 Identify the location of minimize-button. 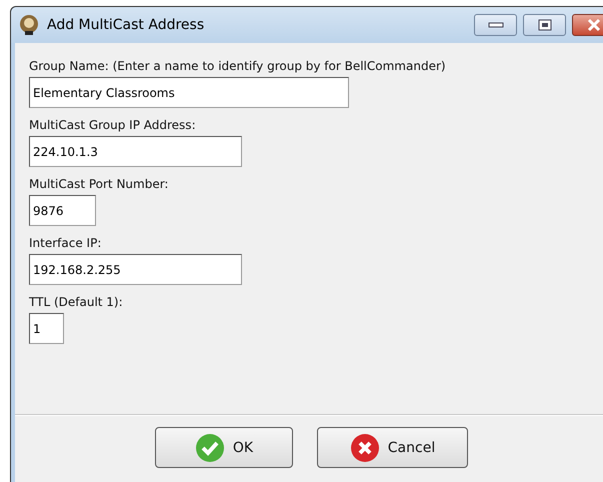
(495, 25).